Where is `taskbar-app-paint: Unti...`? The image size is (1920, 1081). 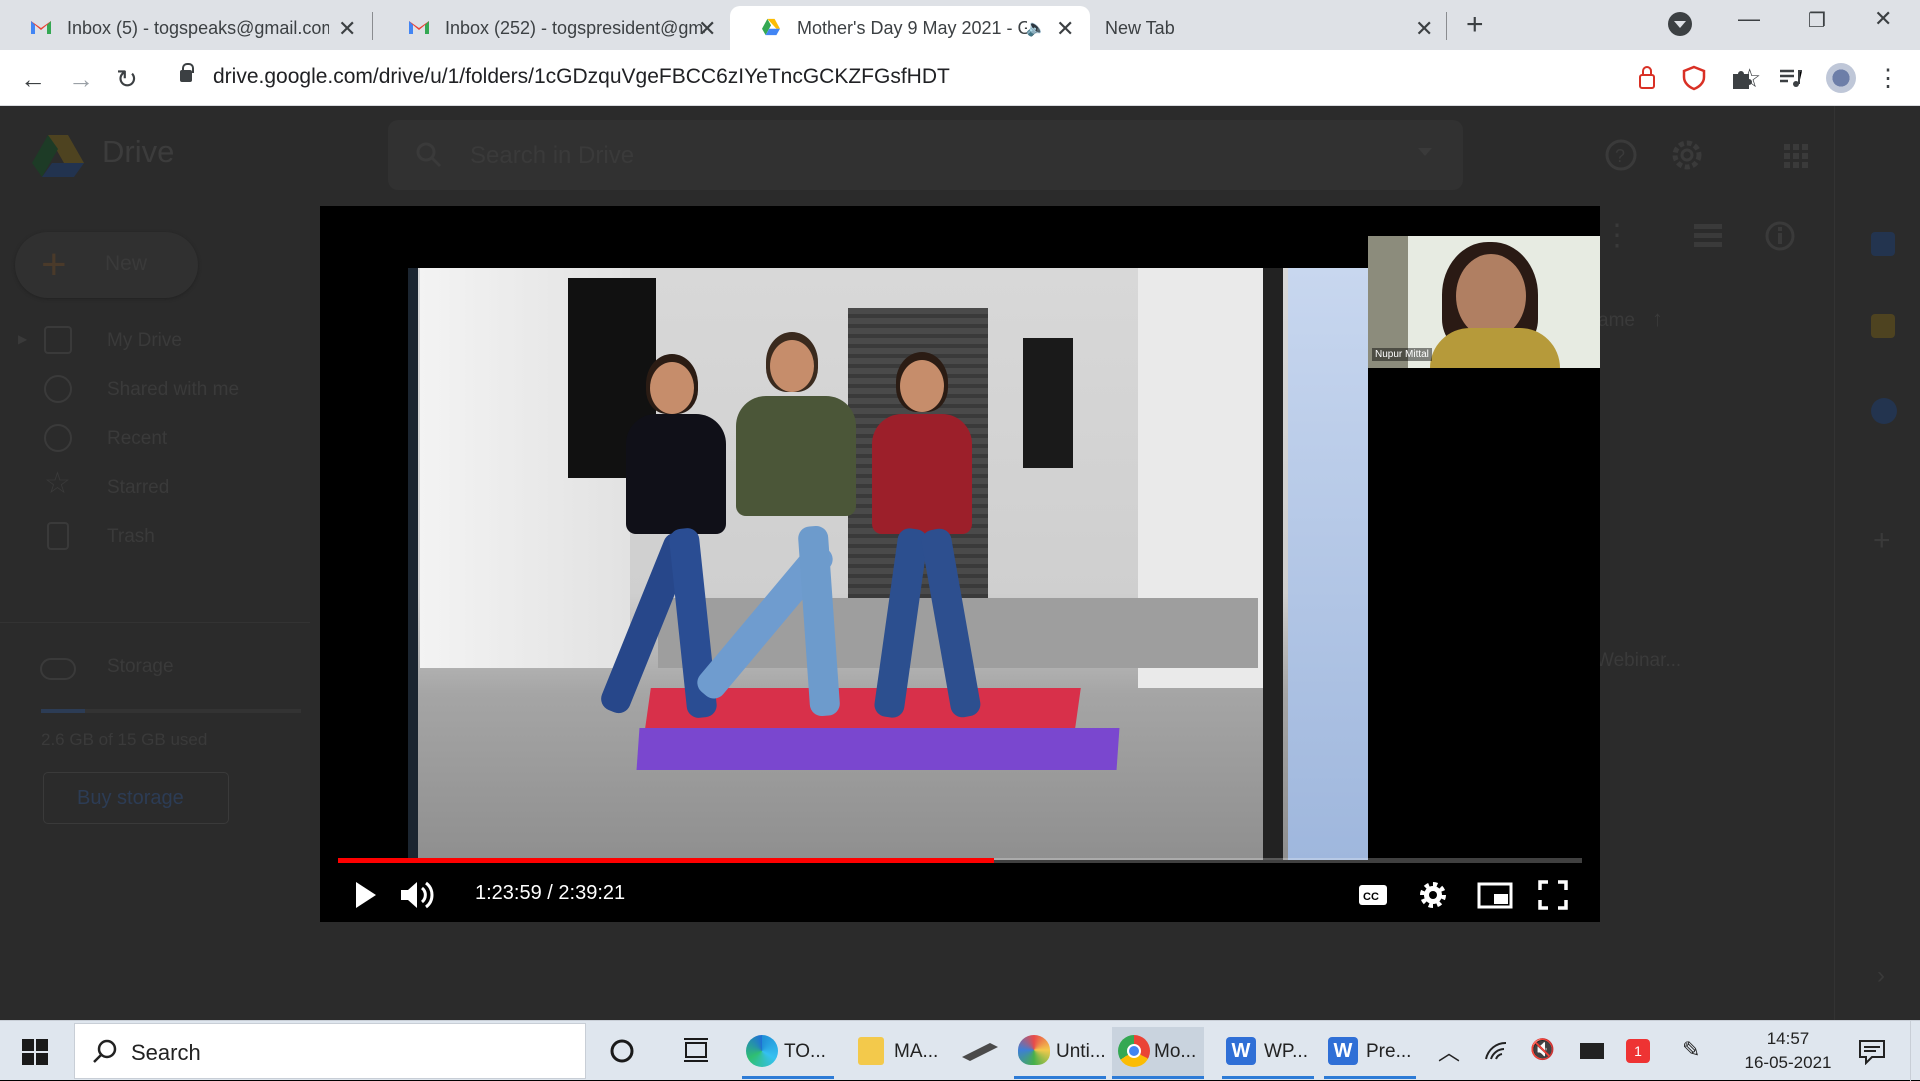
taskbar-app-paint: Unti... is located at coordinates (1060, 1053).